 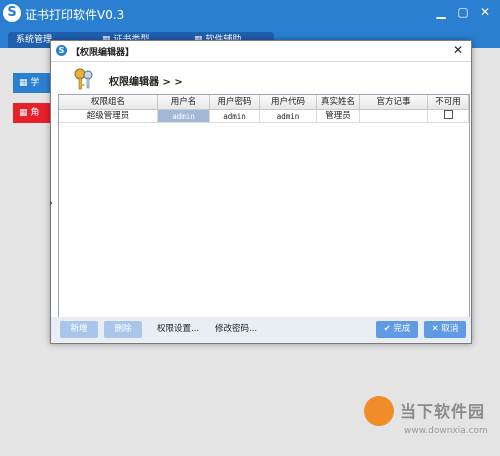 What do you see at coordinates (51, 203) in the screenshot?
I see `chevron-right-icon: ›` at bounding box center [51, 203].